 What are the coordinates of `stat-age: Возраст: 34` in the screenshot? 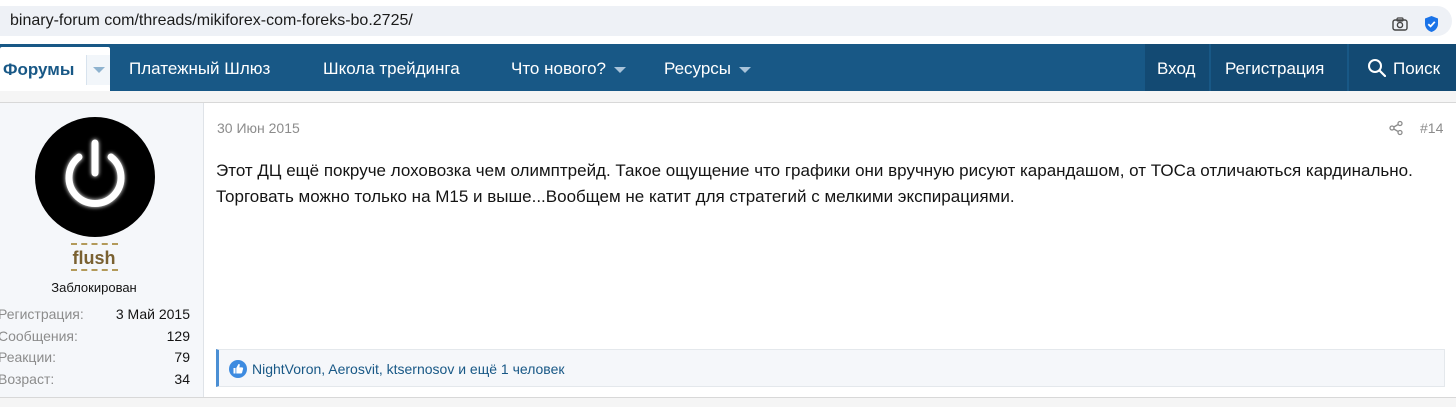 It's located at (95, 382).